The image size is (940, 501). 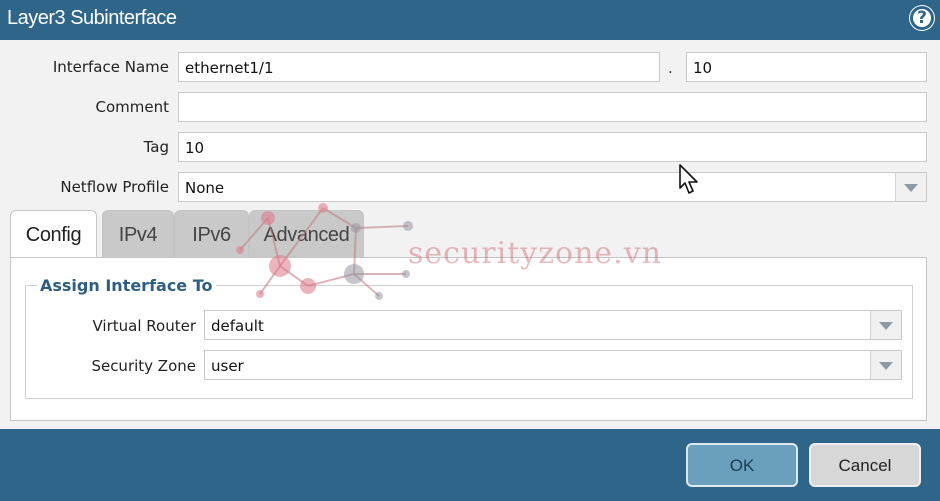 What do you see at coordinates (865, 465) in the screenshot?
I see `cancel-button: Cancel` at bounding box center [865, 465].